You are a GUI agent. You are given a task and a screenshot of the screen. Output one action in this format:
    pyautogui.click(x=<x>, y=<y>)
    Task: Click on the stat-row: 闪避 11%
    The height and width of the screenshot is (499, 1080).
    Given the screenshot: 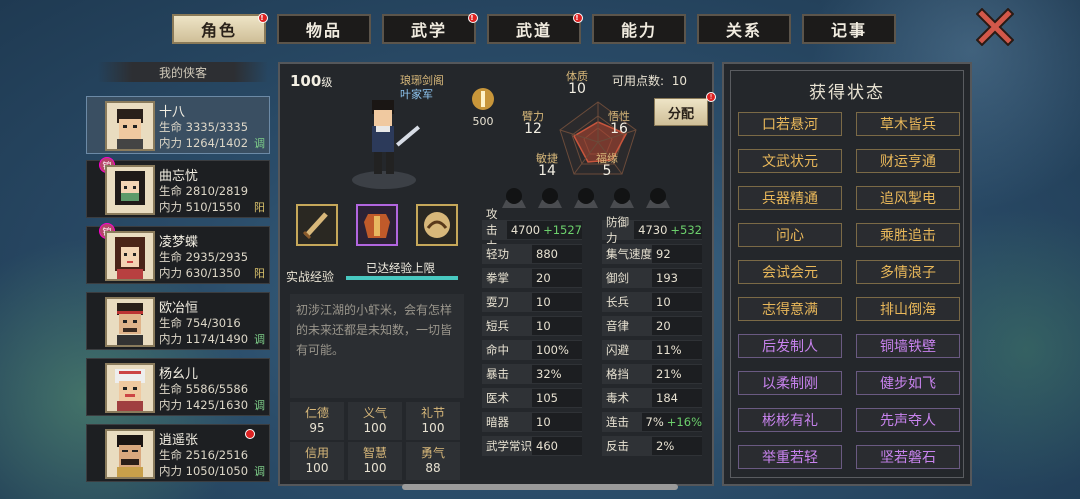 What is the action you would take?
    pyautogui.click(x=652, y=350)
    